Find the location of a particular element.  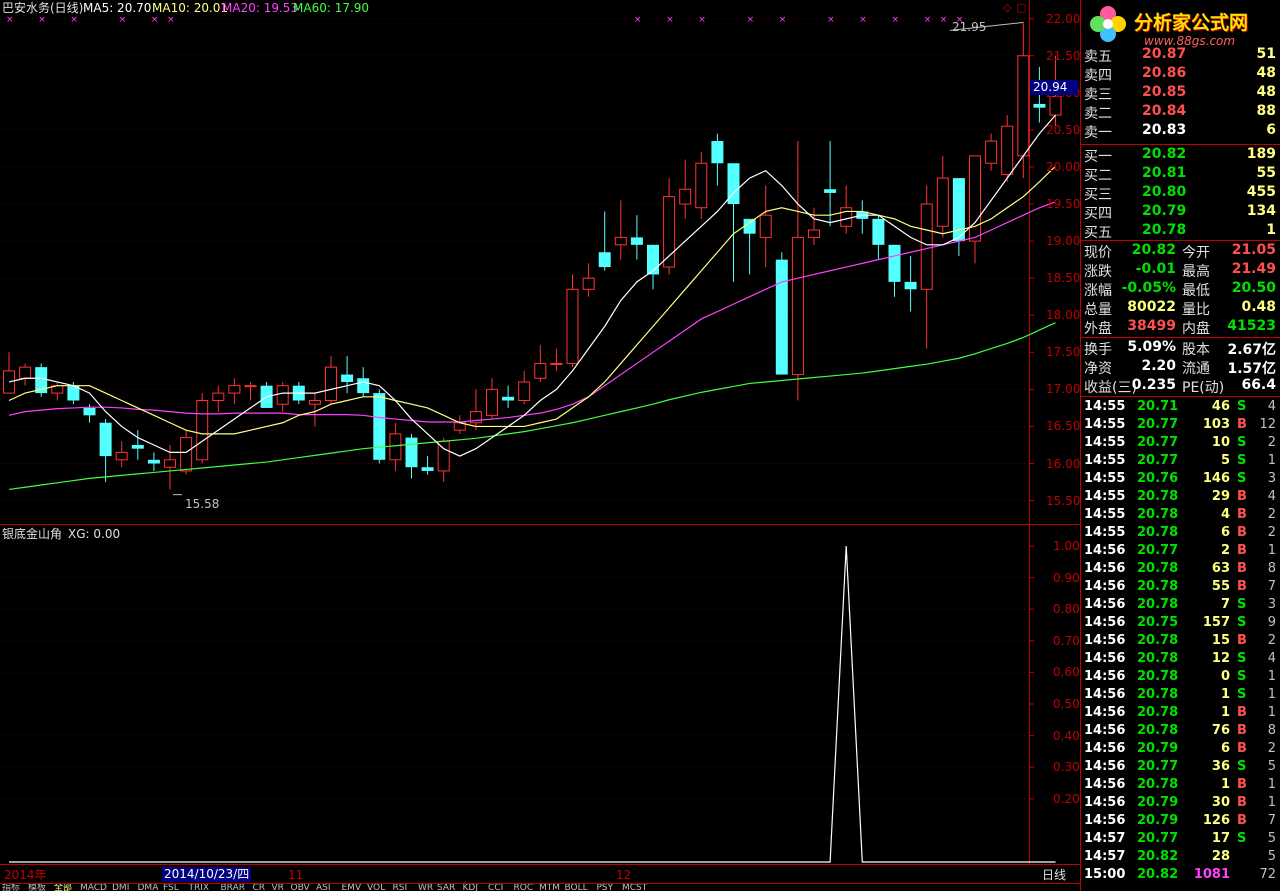

tick-price: 20.77 is located at coordinates (1158, 838).